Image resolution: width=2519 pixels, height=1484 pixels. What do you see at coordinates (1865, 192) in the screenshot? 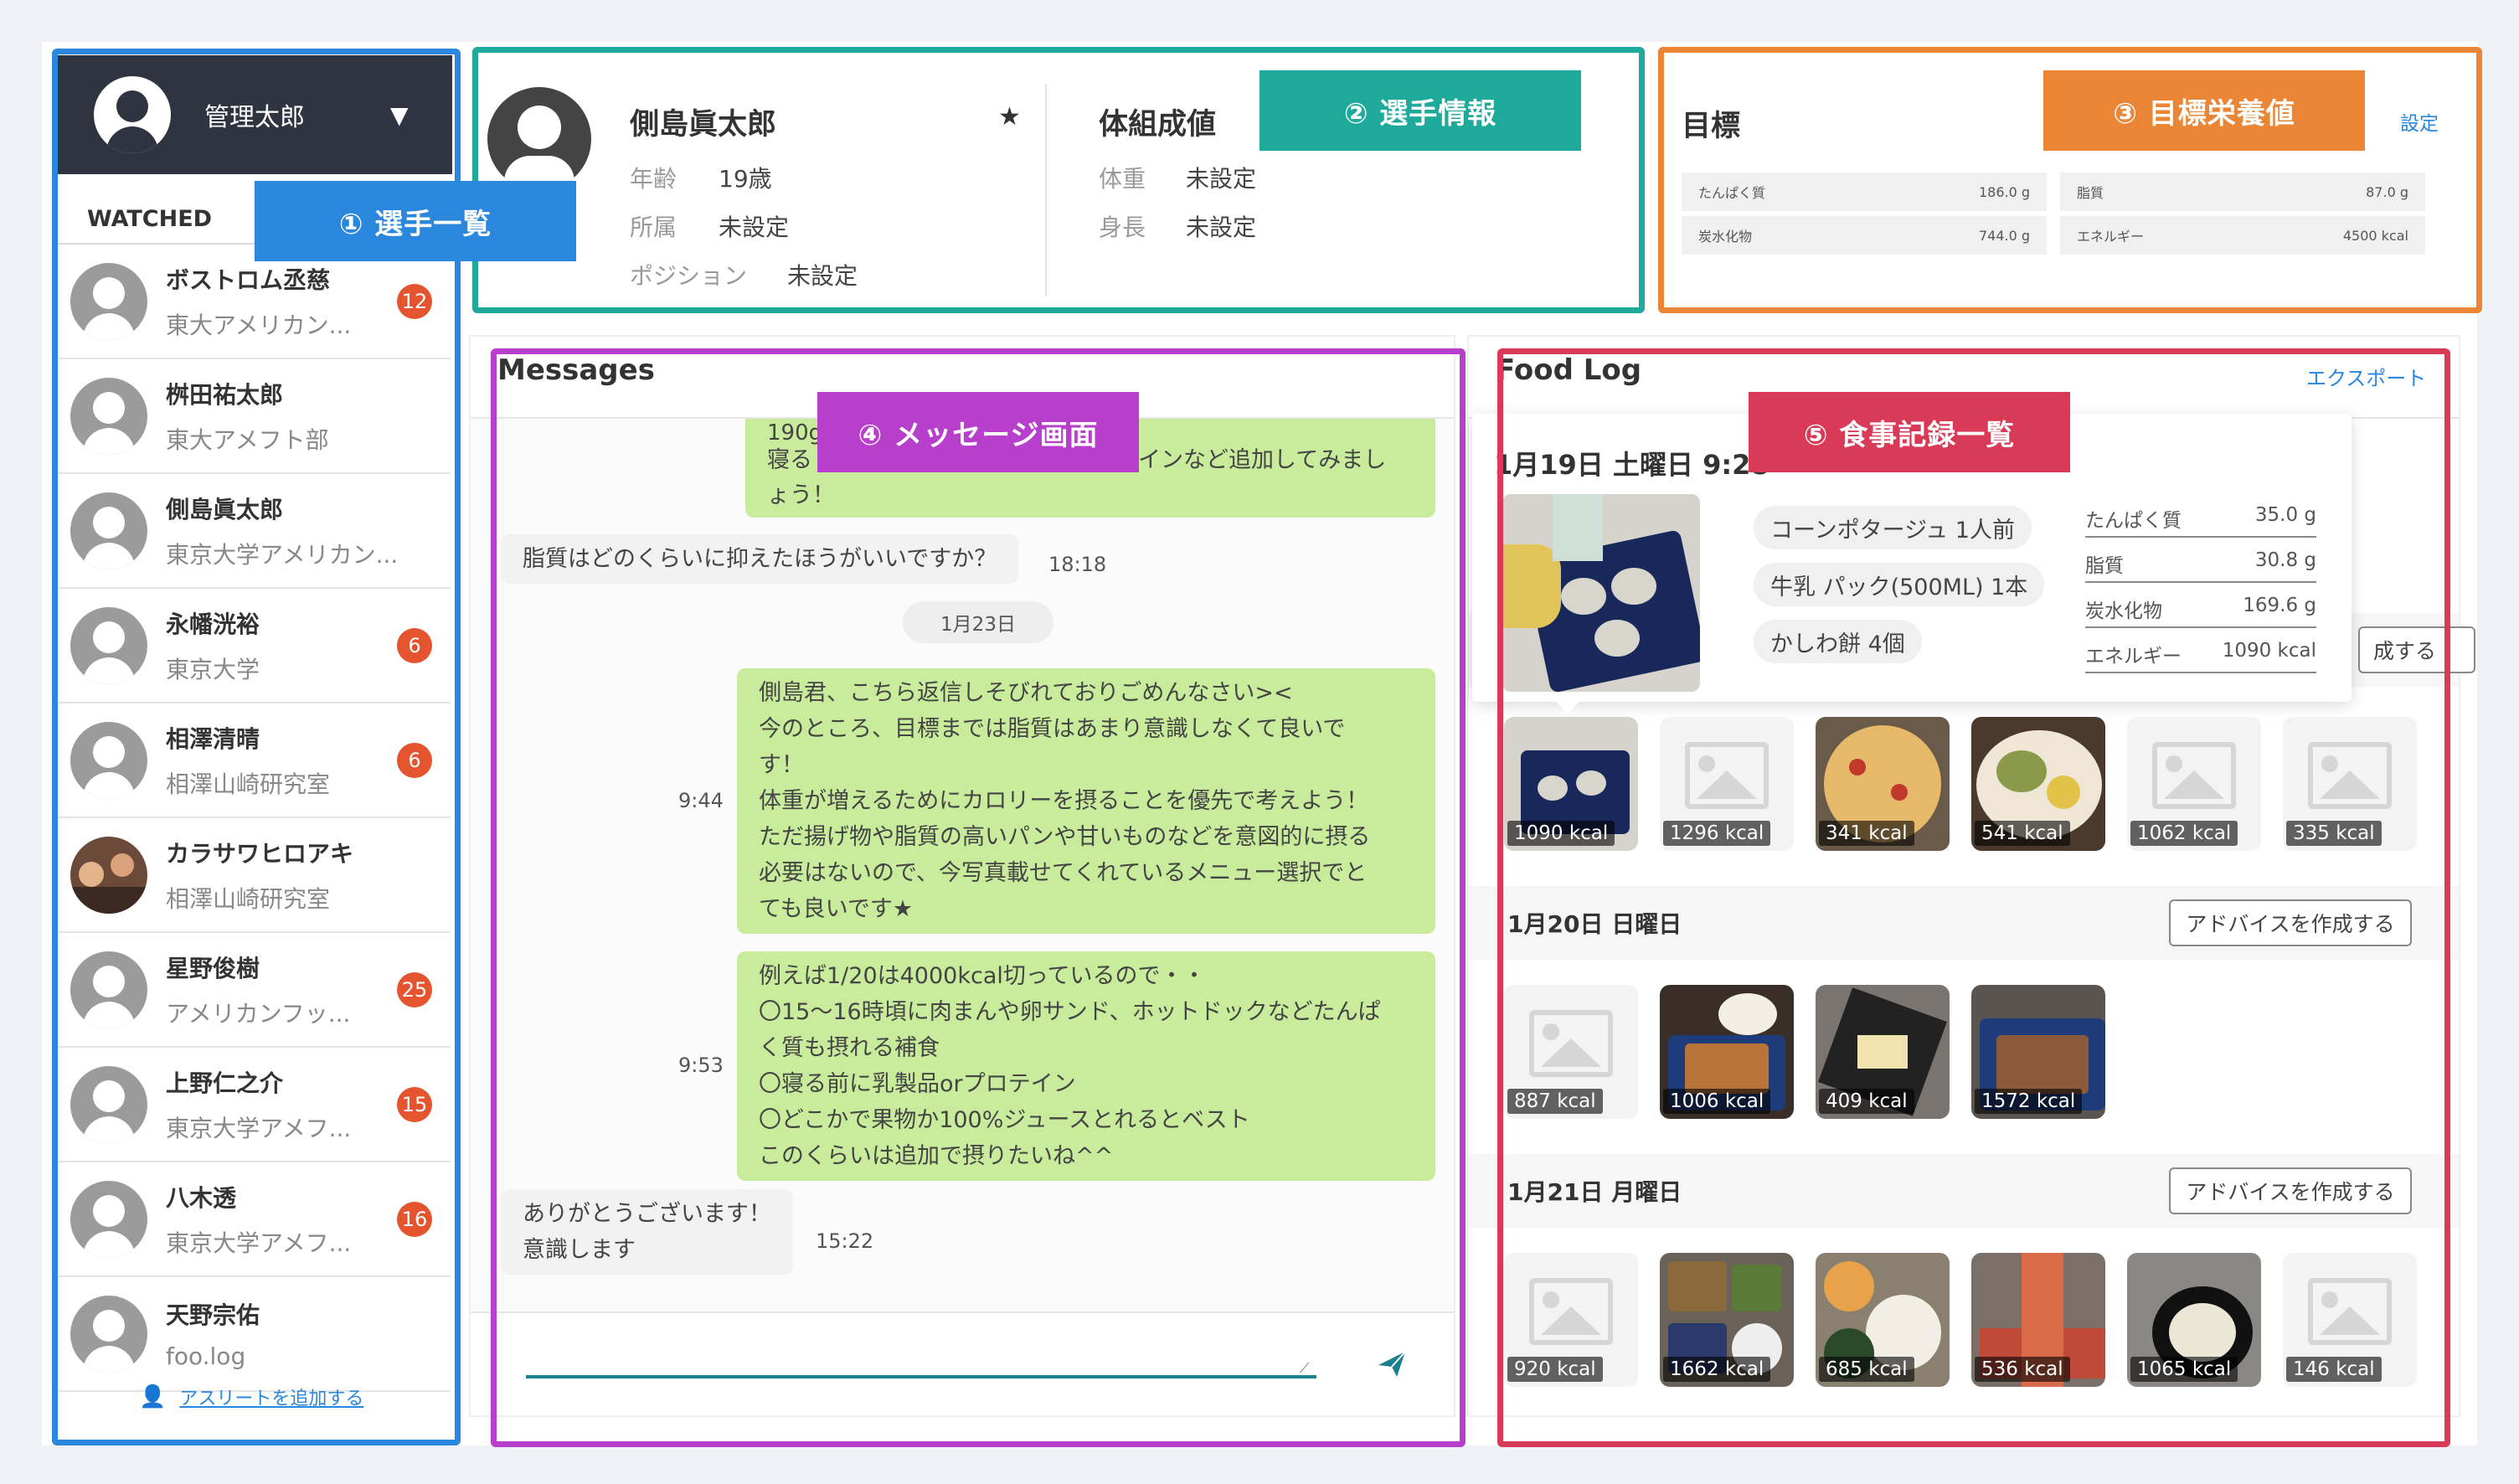
I see `goal-protein: たんぱく質 186.0 g` at bounding box center [1865, 192].